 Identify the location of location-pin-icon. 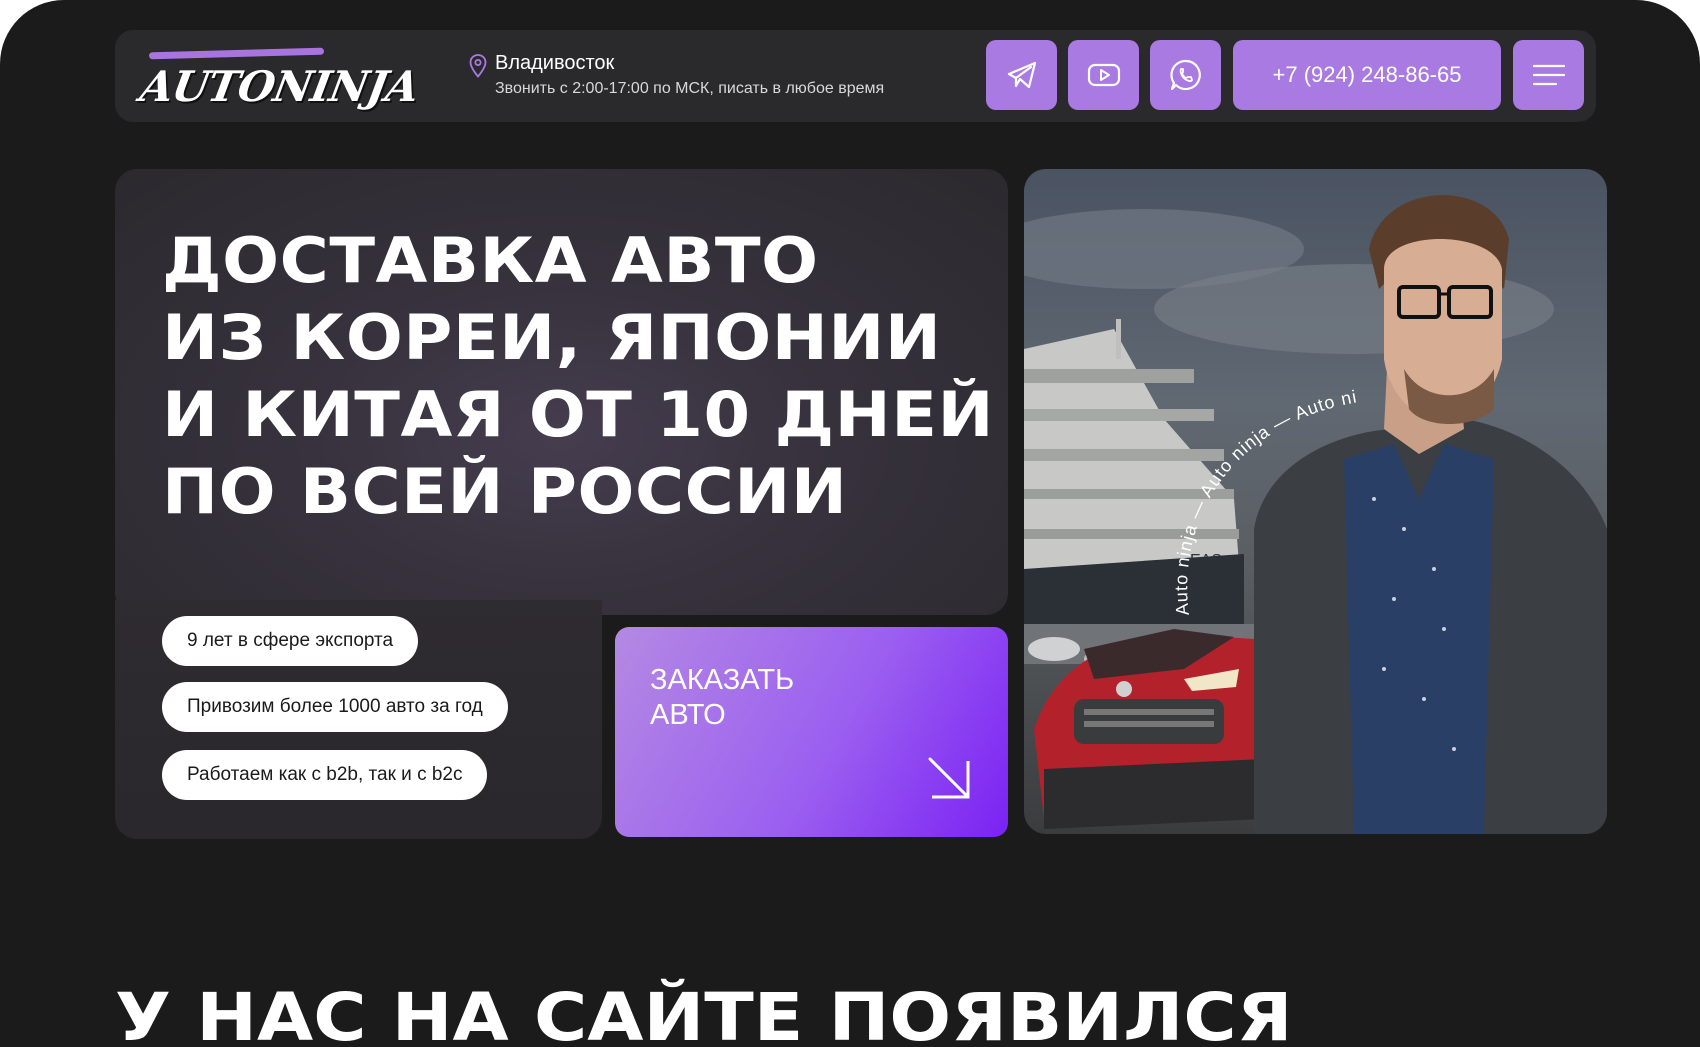
(478, 66).